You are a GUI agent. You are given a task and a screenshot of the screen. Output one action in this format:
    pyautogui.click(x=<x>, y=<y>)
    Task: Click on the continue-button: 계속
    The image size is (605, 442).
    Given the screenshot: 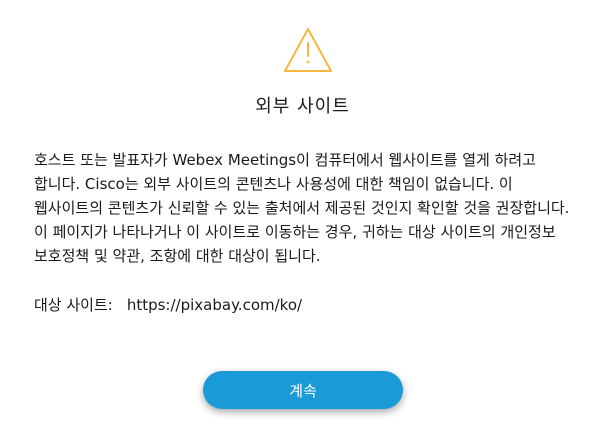 What is the action you would take?
    pyautogui.click(x=303, y=390)
    